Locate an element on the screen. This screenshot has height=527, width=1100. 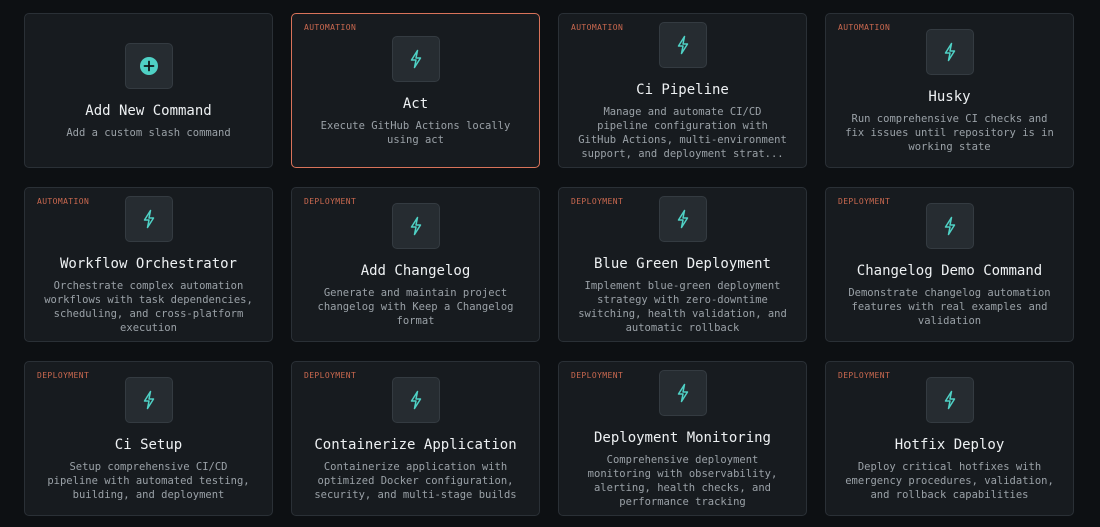
command-title: Workflow Orchestrator is located at coordinates (148, 264).